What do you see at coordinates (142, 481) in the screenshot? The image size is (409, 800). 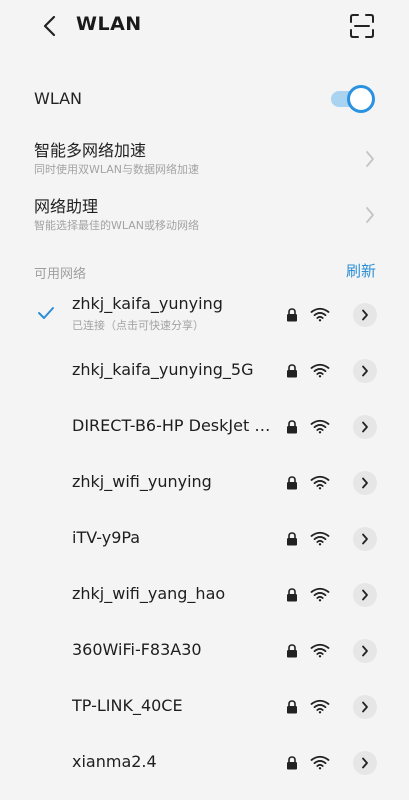 I see `network-name: zhkj_wifi_yunying` at bounding box center [142, 481].